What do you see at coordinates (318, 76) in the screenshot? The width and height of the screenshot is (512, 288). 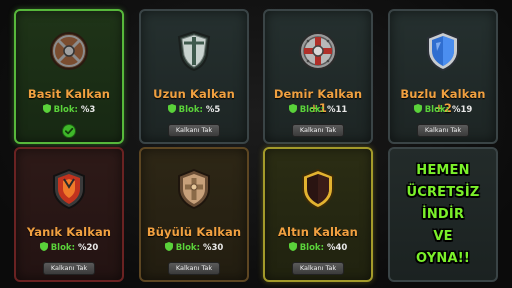 I see `shield-card-demir: Demir Kalkan +1 Blok: %11 Kalkanı Tak` at bounding box center [318, 76].